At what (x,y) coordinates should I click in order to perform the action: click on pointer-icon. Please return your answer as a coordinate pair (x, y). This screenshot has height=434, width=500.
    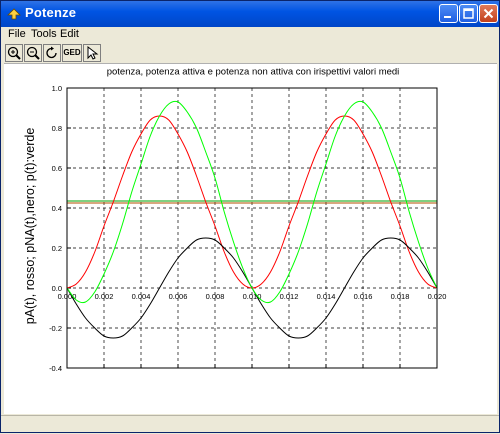
    Looking at the image, I should click on (93, 52).